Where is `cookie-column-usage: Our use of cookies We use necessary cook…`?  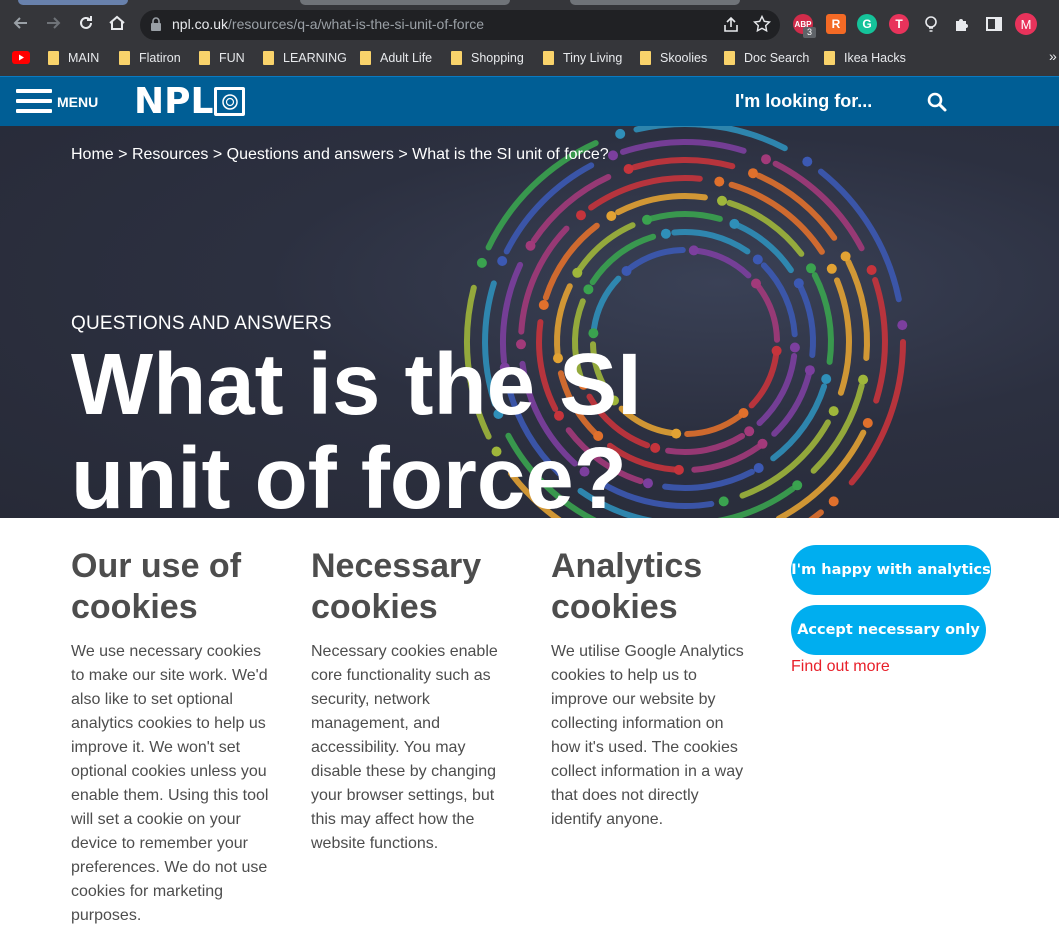 cookie-column-usage: Our use of cookies We use necessary cook… is located at coordinates (171, 737).